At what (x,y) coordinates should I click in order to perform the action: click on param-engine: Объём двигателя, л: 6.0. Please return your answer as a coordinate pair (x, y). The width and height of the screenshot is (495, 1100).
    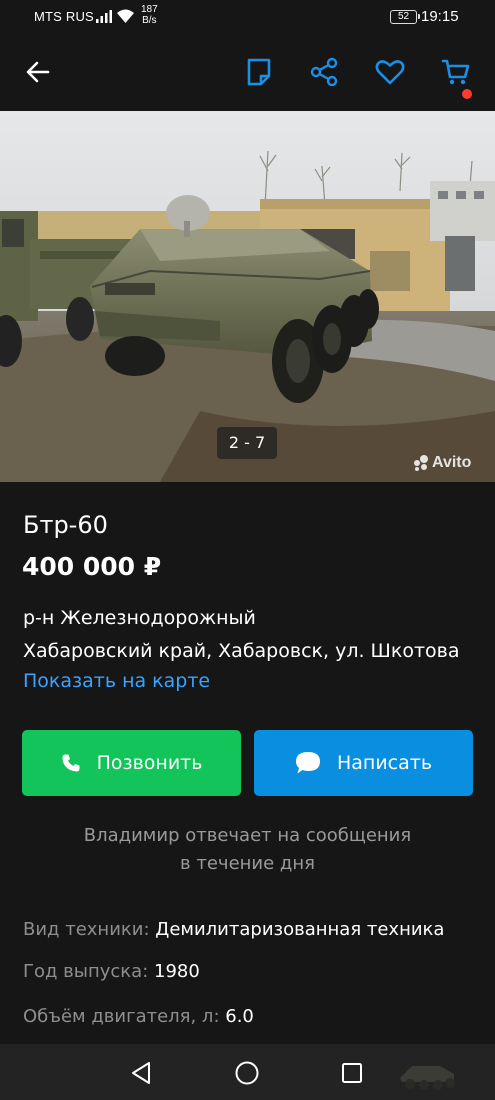
    Looking at the image, I should click on (138, 1016).